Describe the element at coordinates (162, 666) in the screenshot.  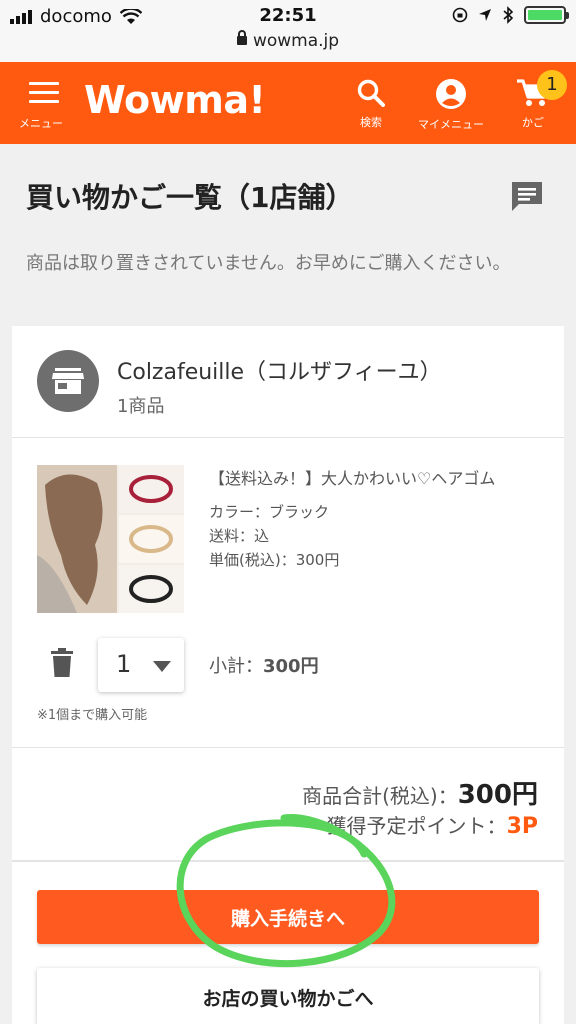
I see `chevron-down-icon` at that location.